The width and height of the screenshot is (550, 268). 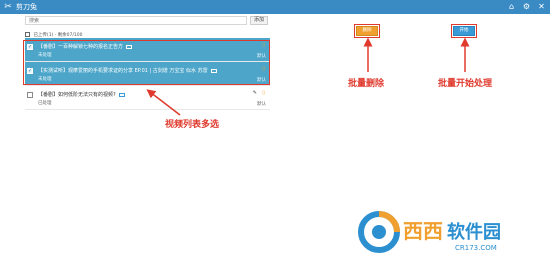 I want to click on close-icon: ✕, so click(x=541, y=6).